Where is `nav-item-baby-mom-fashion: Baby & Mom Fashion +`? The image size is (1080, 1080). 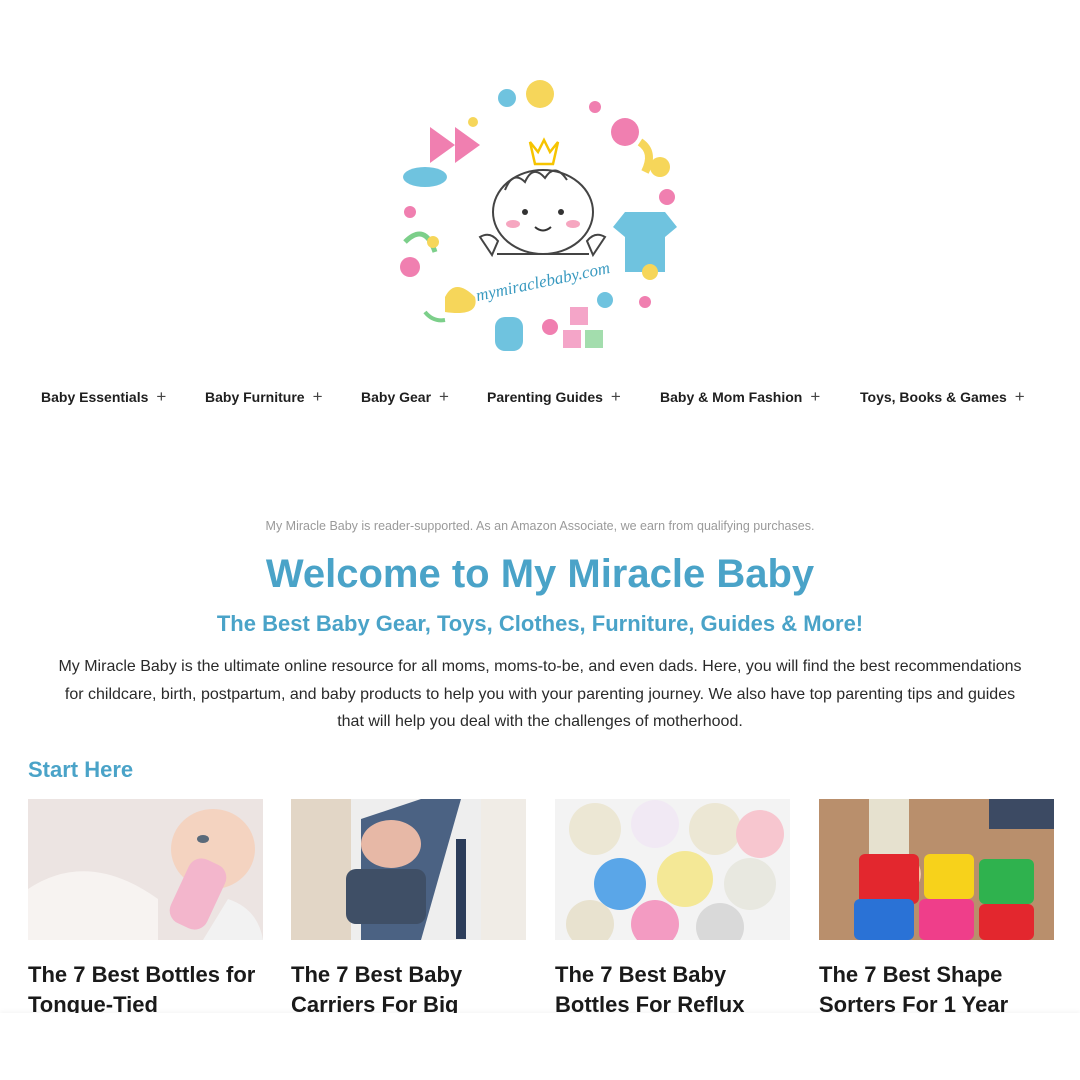 nav-item-baby-mom-fashion: Baby & Mom Fashion + is located at coordinates (740, 396).